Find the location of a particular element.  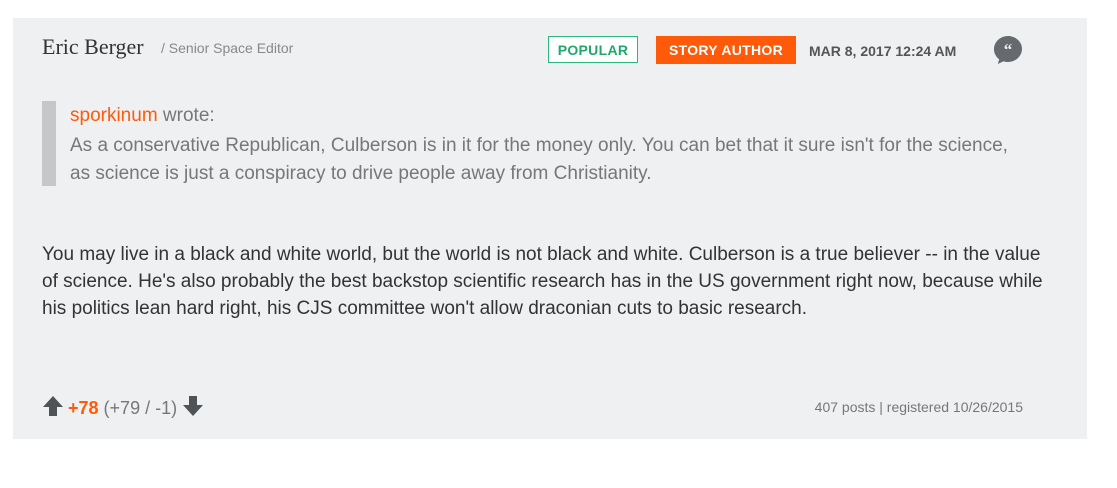

quote-wrote-label: wrote: is located at coordinates (186, 115).